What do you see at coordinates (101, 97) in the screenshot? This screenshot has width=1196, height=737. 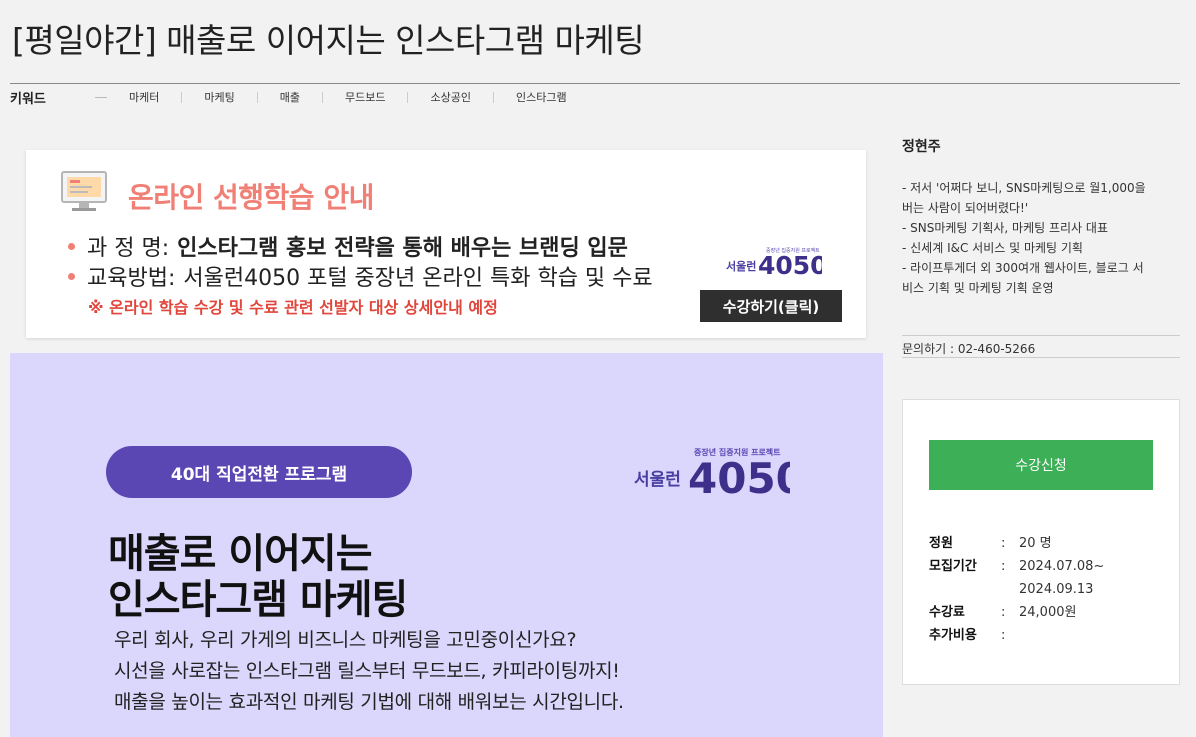 I see `keyword-dash` at bounding box center [101, 97].